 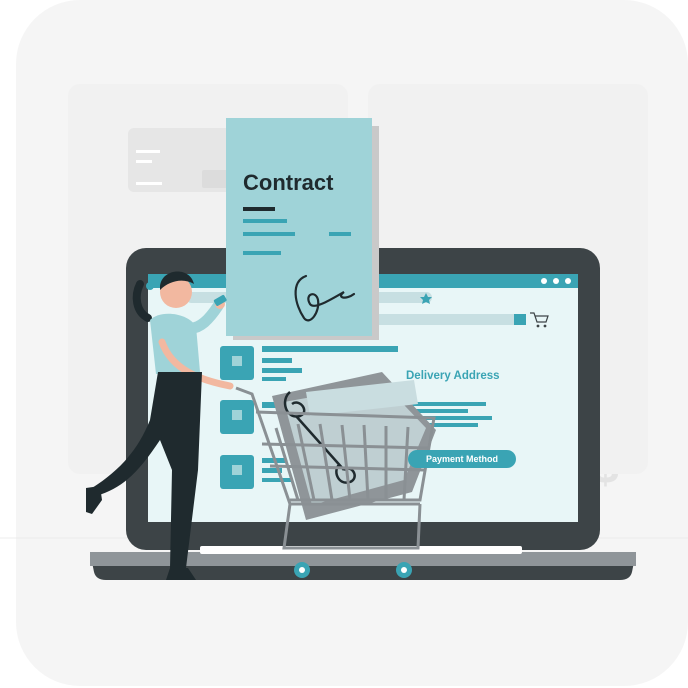 I want to click on contract-title: Contract, so click(x=288, y=182).